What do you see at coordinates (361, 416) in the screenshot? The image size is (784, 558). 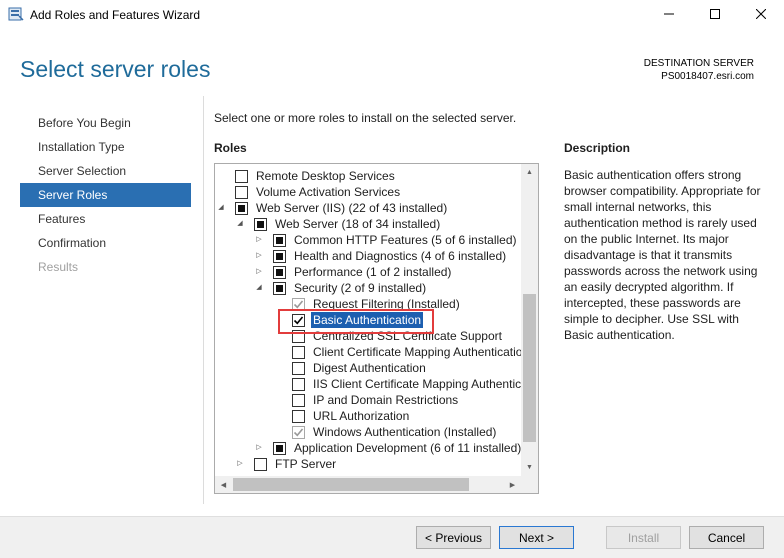 I see `tree-item-label: URL Authorization` at bounding box center [361, 416].